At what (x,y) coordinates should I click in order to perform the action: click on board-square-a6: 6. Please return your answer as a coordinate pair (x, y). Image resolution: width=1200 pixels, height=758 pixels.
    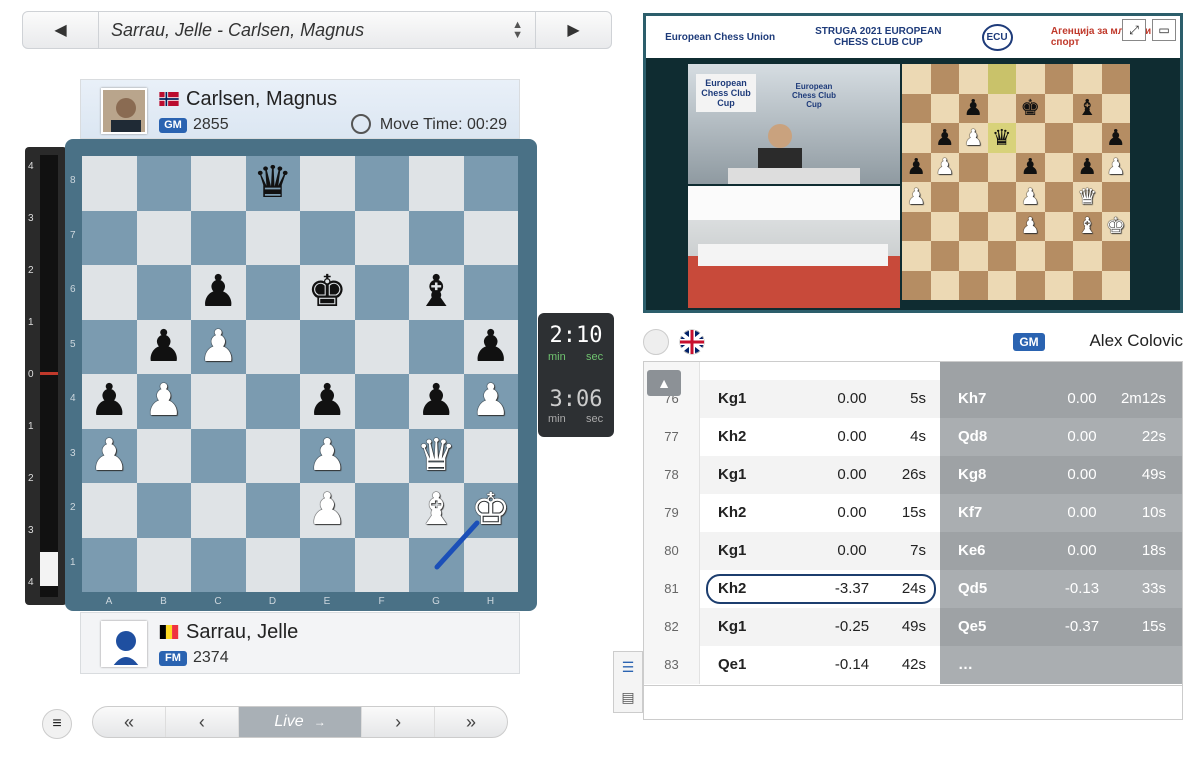
    Looking at the image, I should click on (103, 292).